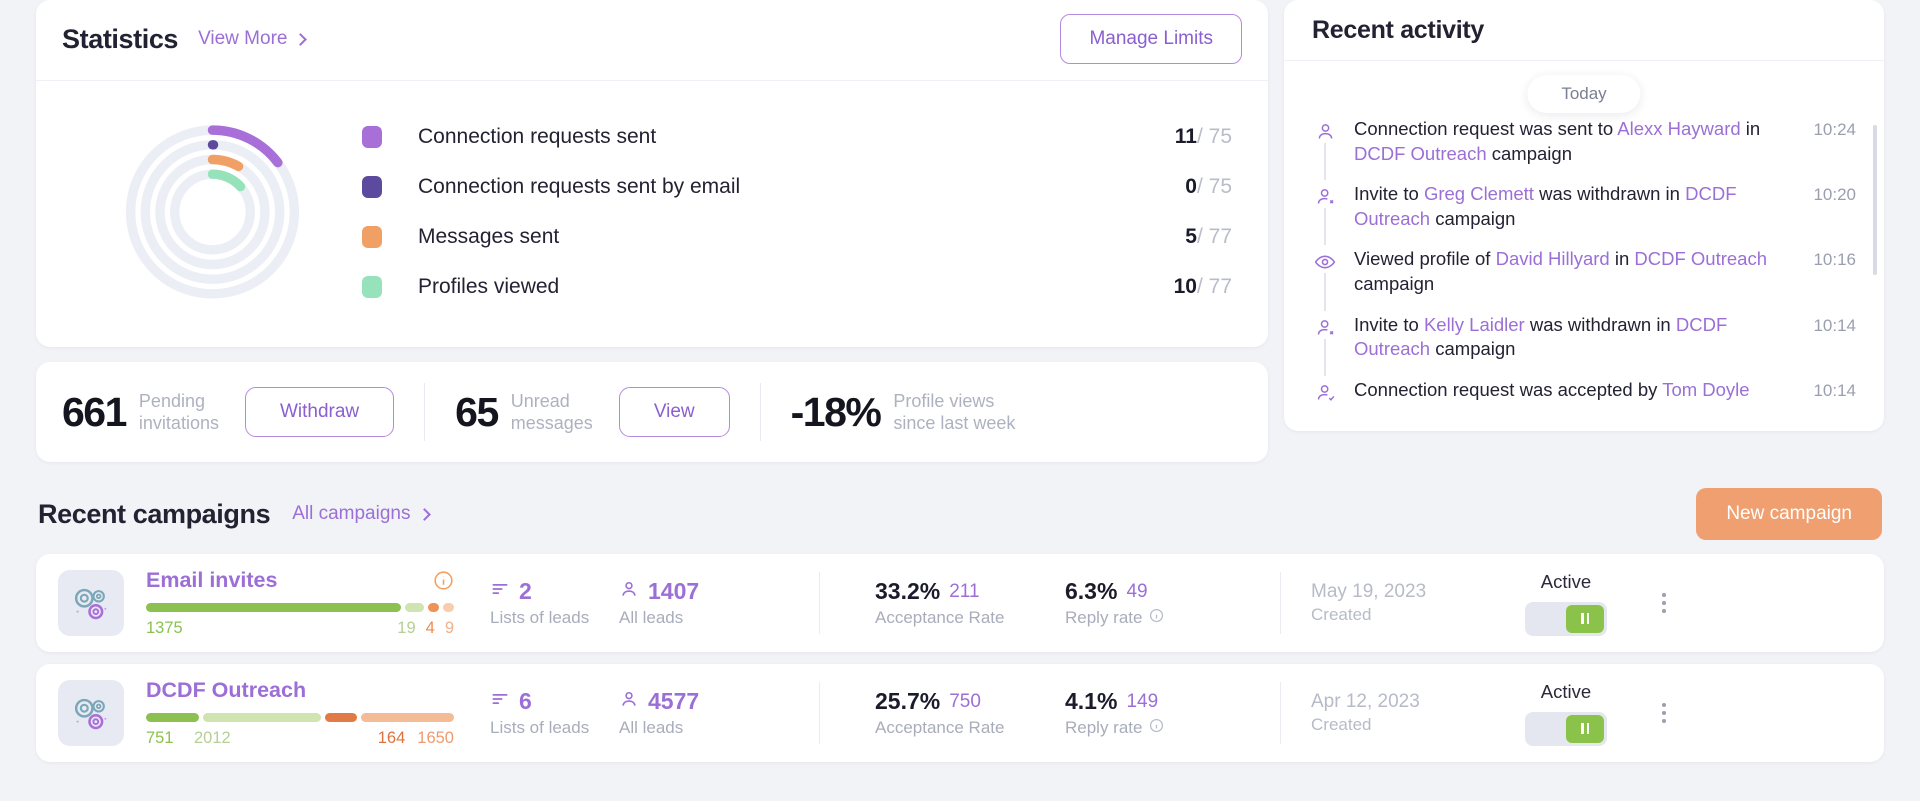 The width and height of the screenshot is (1920, 801). Describe the element at coordinates (674, 412) in the screenshot. I see `view-button: View` at that location.